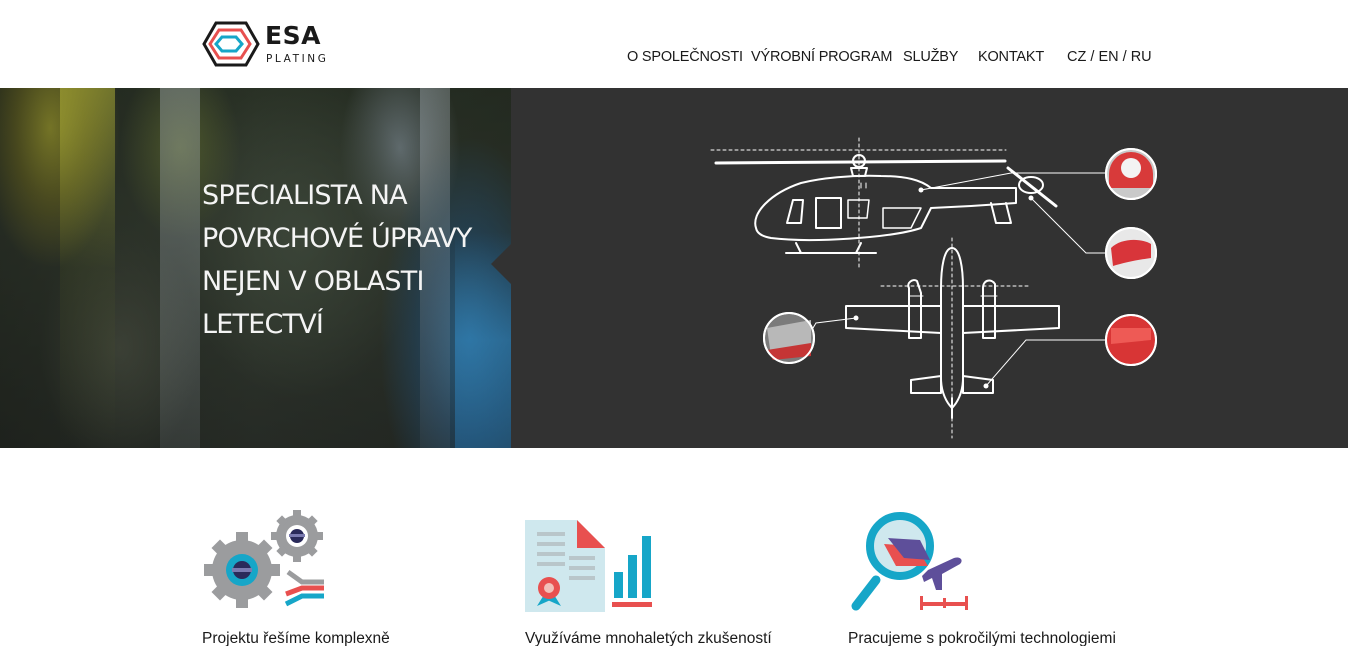 The height and width of the screenshot is (646, 1348). Describe the element at coordinates (648, 638) in the screenshot. I see `feature-text: Využíváme mnohaletých zkušeností` at that location.